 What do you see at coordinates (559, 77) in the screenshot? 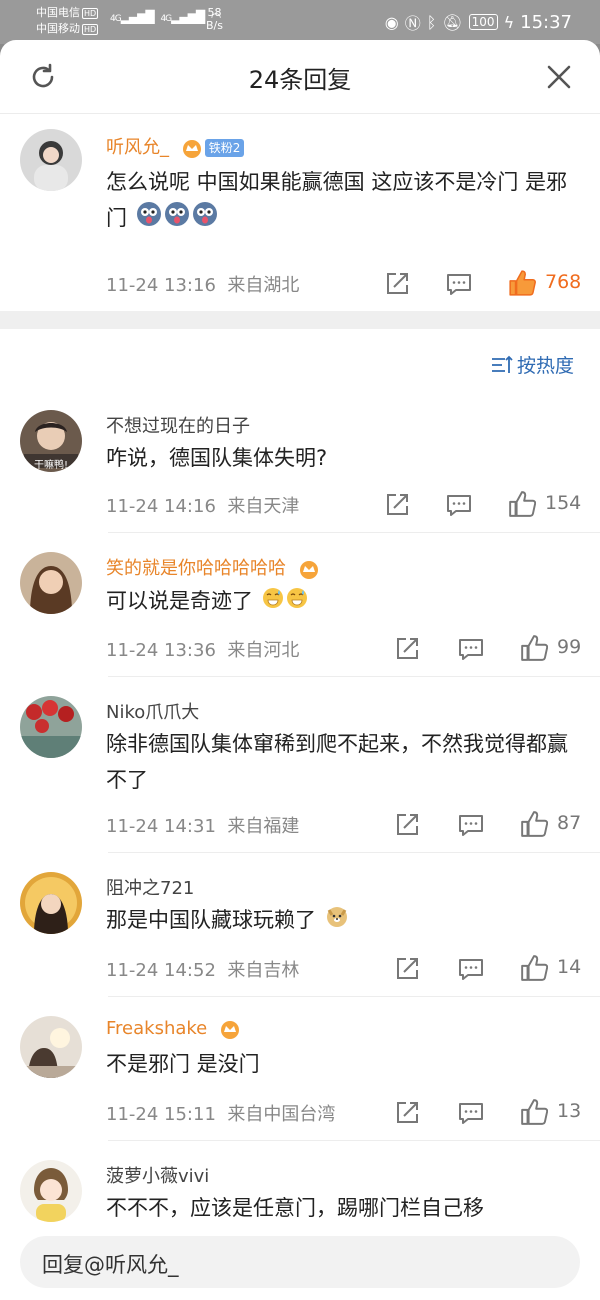
I see `close-icon` at bounding box center [559, 77].